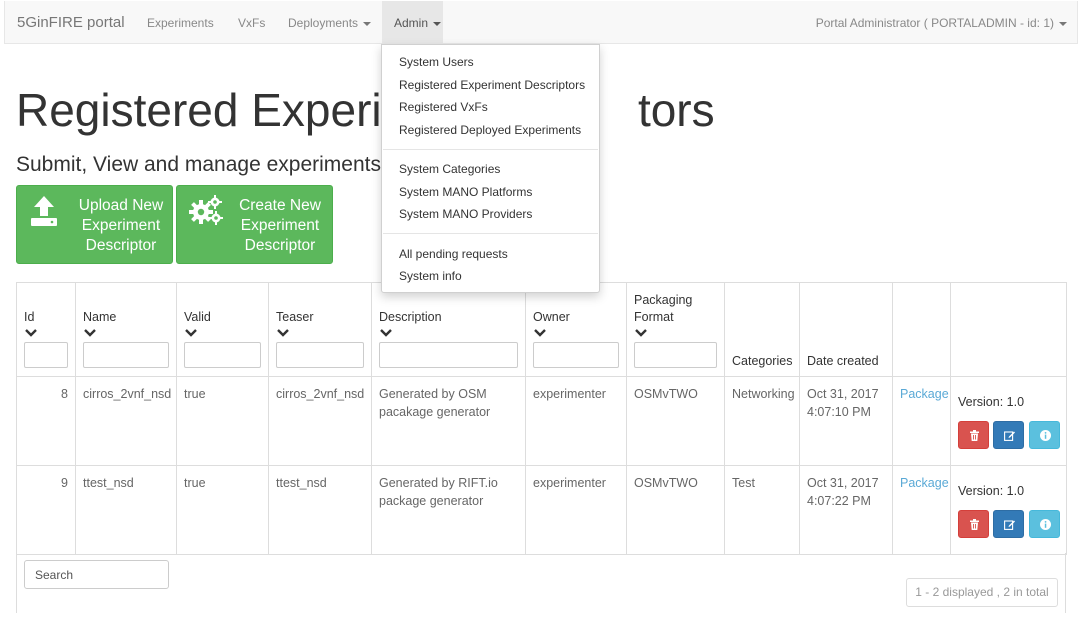 The image size is (1082, 630). Describe the element at coordinates (465, 214) in the screenshot. I see `menu-item-system-mano-providers: System MANO Providers` at that location.